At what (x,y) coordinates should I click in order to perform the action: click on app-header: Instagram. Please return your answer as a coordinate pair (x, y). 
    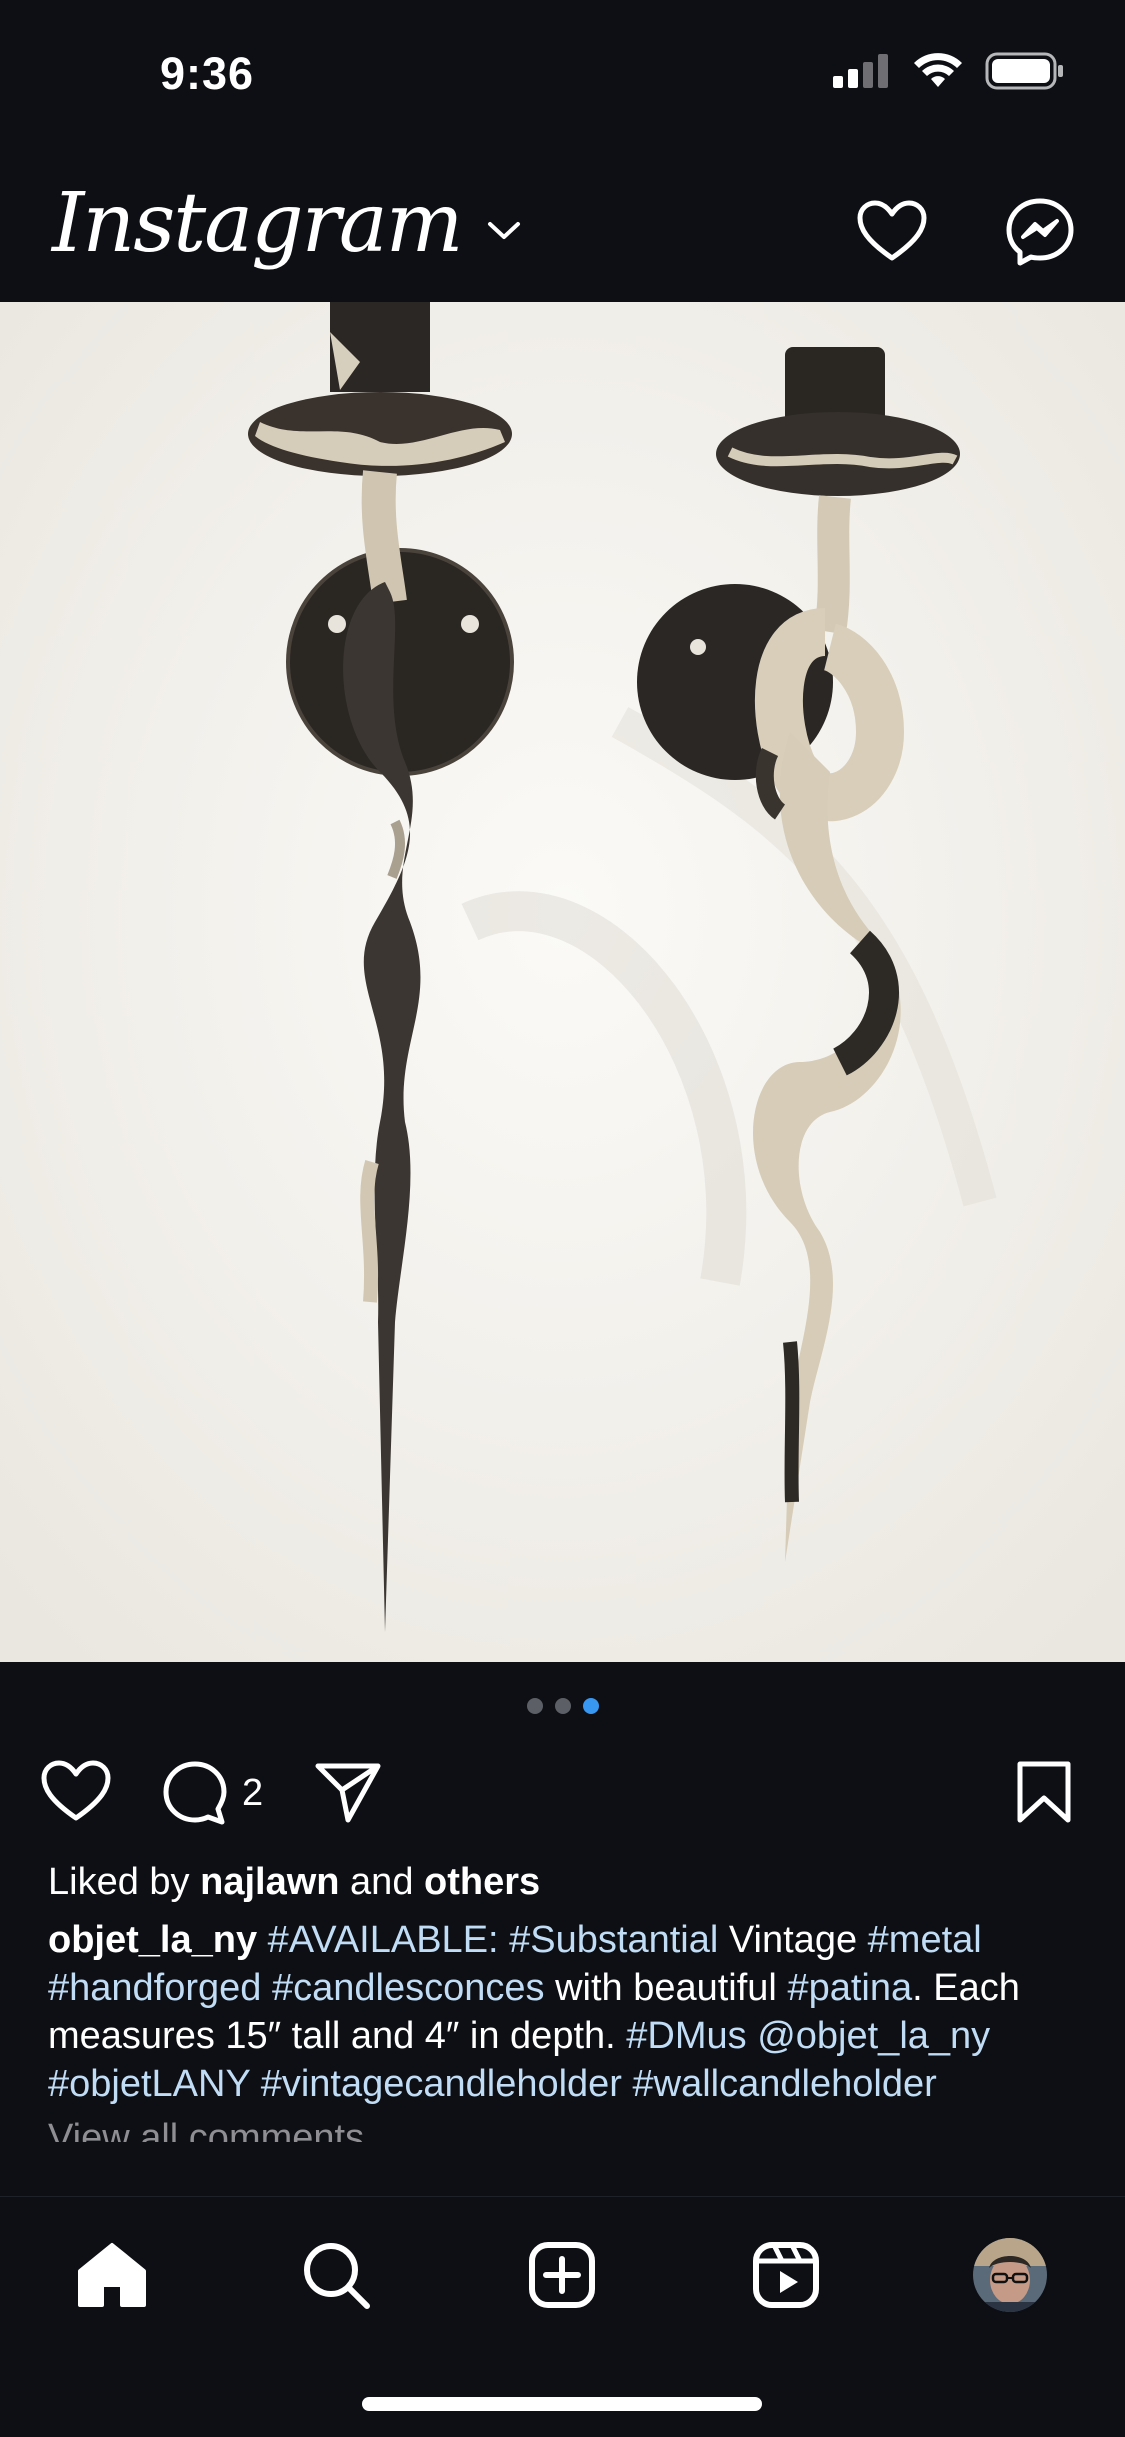
    Looking at the image, I should click on (562, 226).